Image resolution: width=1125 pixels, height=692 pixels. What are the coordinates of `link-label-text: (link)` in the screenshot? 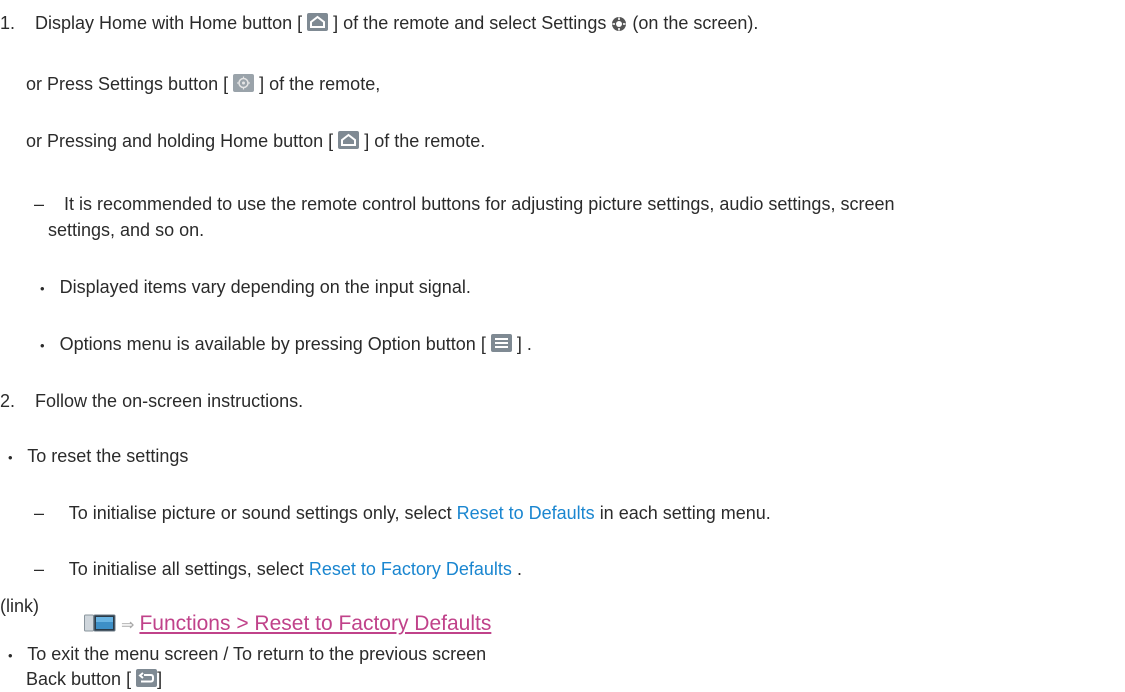 It's located at (19, 606).